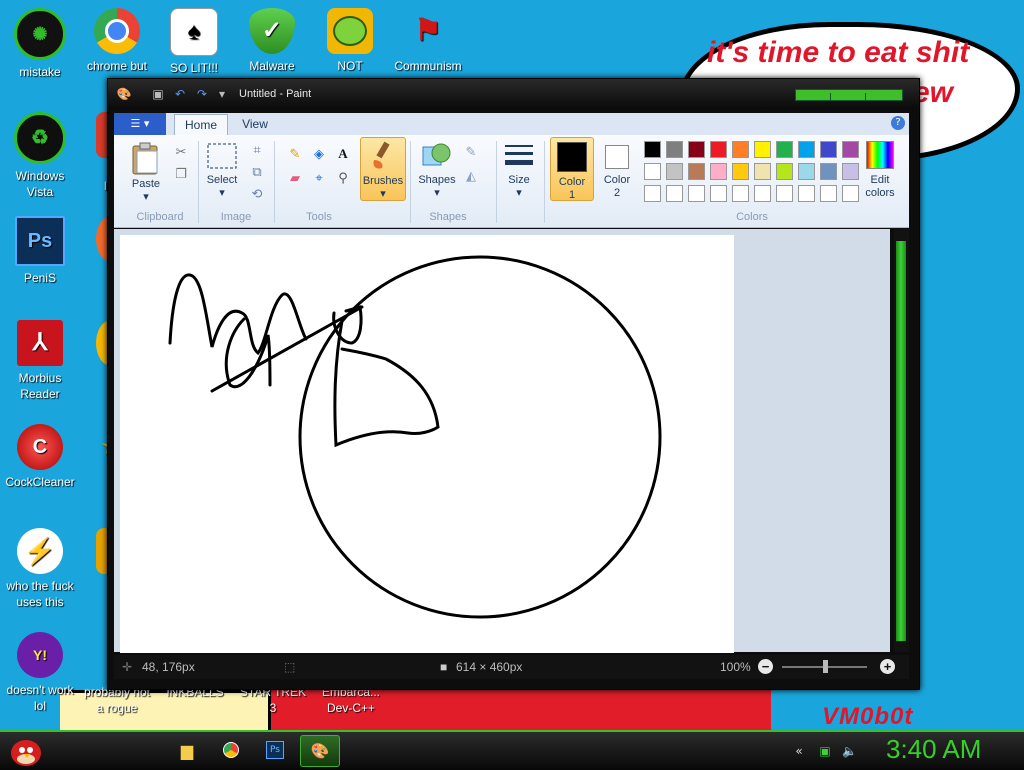 The width and height of the screenshot is (1024, 770). Describe the element at coordinates (295, 178) in the screenshot. I see `eraser-icon: ▰` at that location.